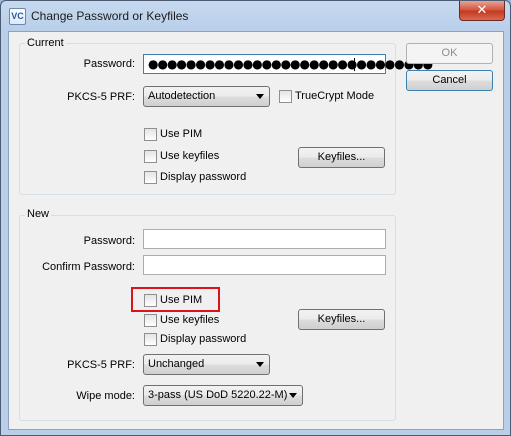 Image resolution: width=511 pixels, height=436 pixels. What do you see at coordinates (17, 16) in the screenshot?
I see `veracrypt-app-icon: VC` at bounding box center [17, 16].